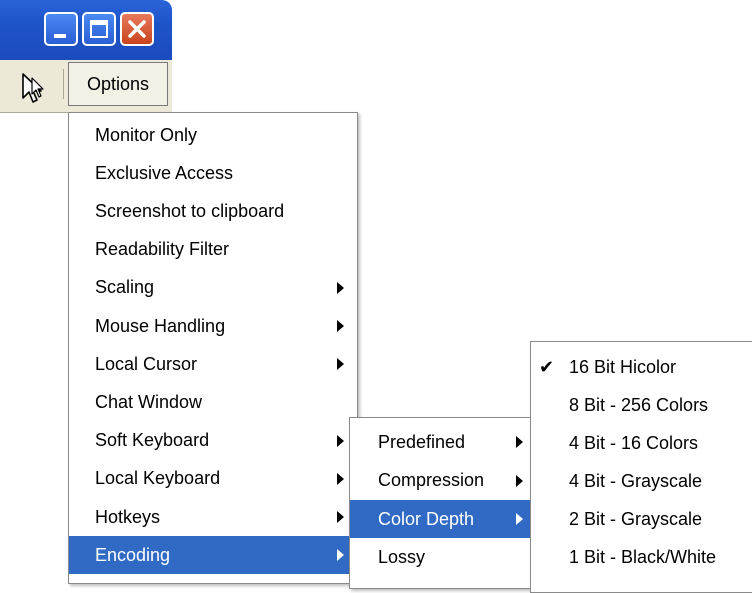  I want to click on encoding-item-predefined: Predefined, so click(442, 442).